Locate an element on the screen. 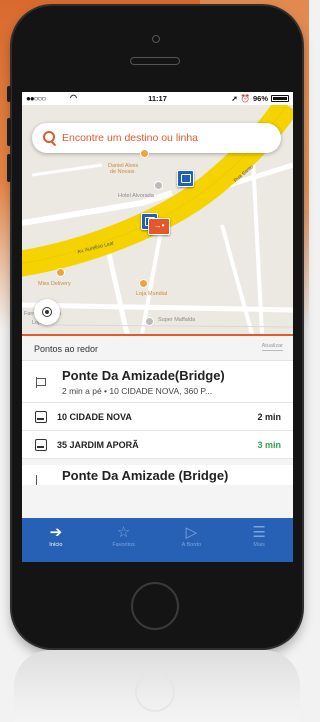  volume-down-button is located at coordinates (9, 168).